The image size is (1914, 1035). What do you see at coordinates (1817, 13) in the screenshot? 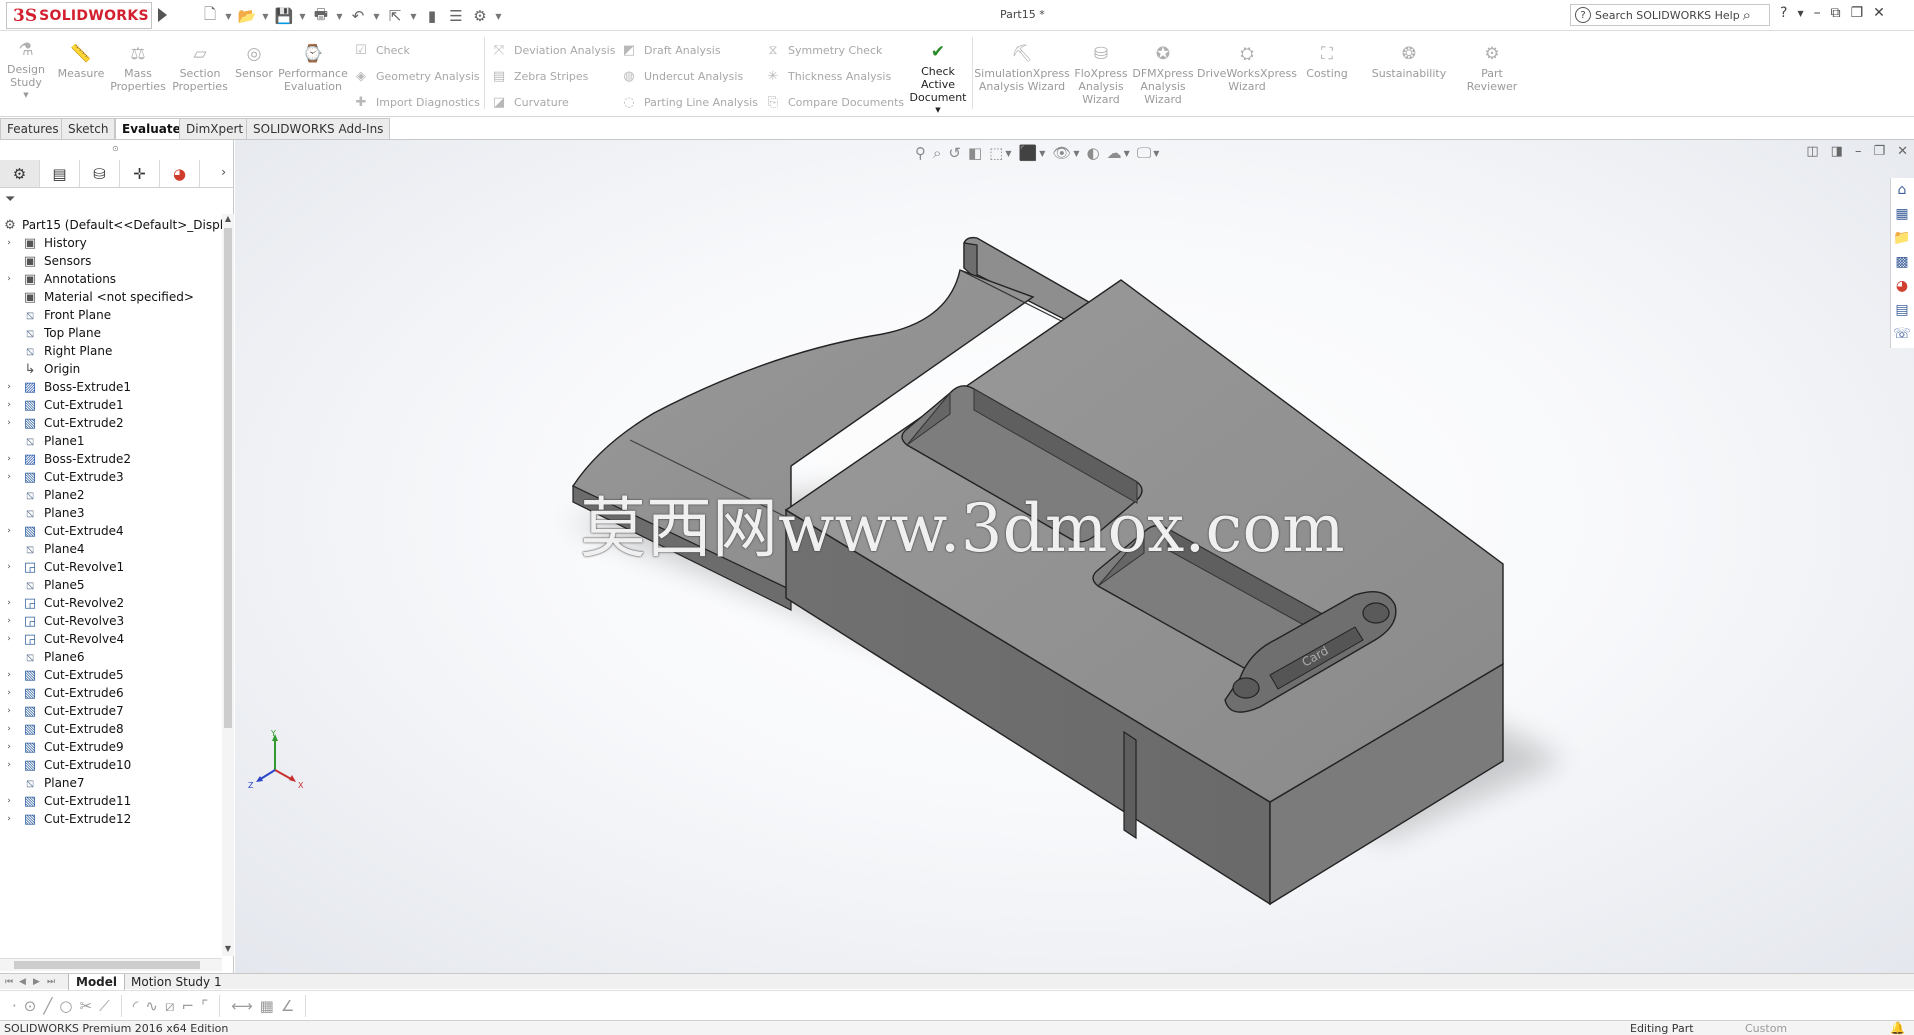
I see `minimize-icon: –` at bounding box center [1817, 13].